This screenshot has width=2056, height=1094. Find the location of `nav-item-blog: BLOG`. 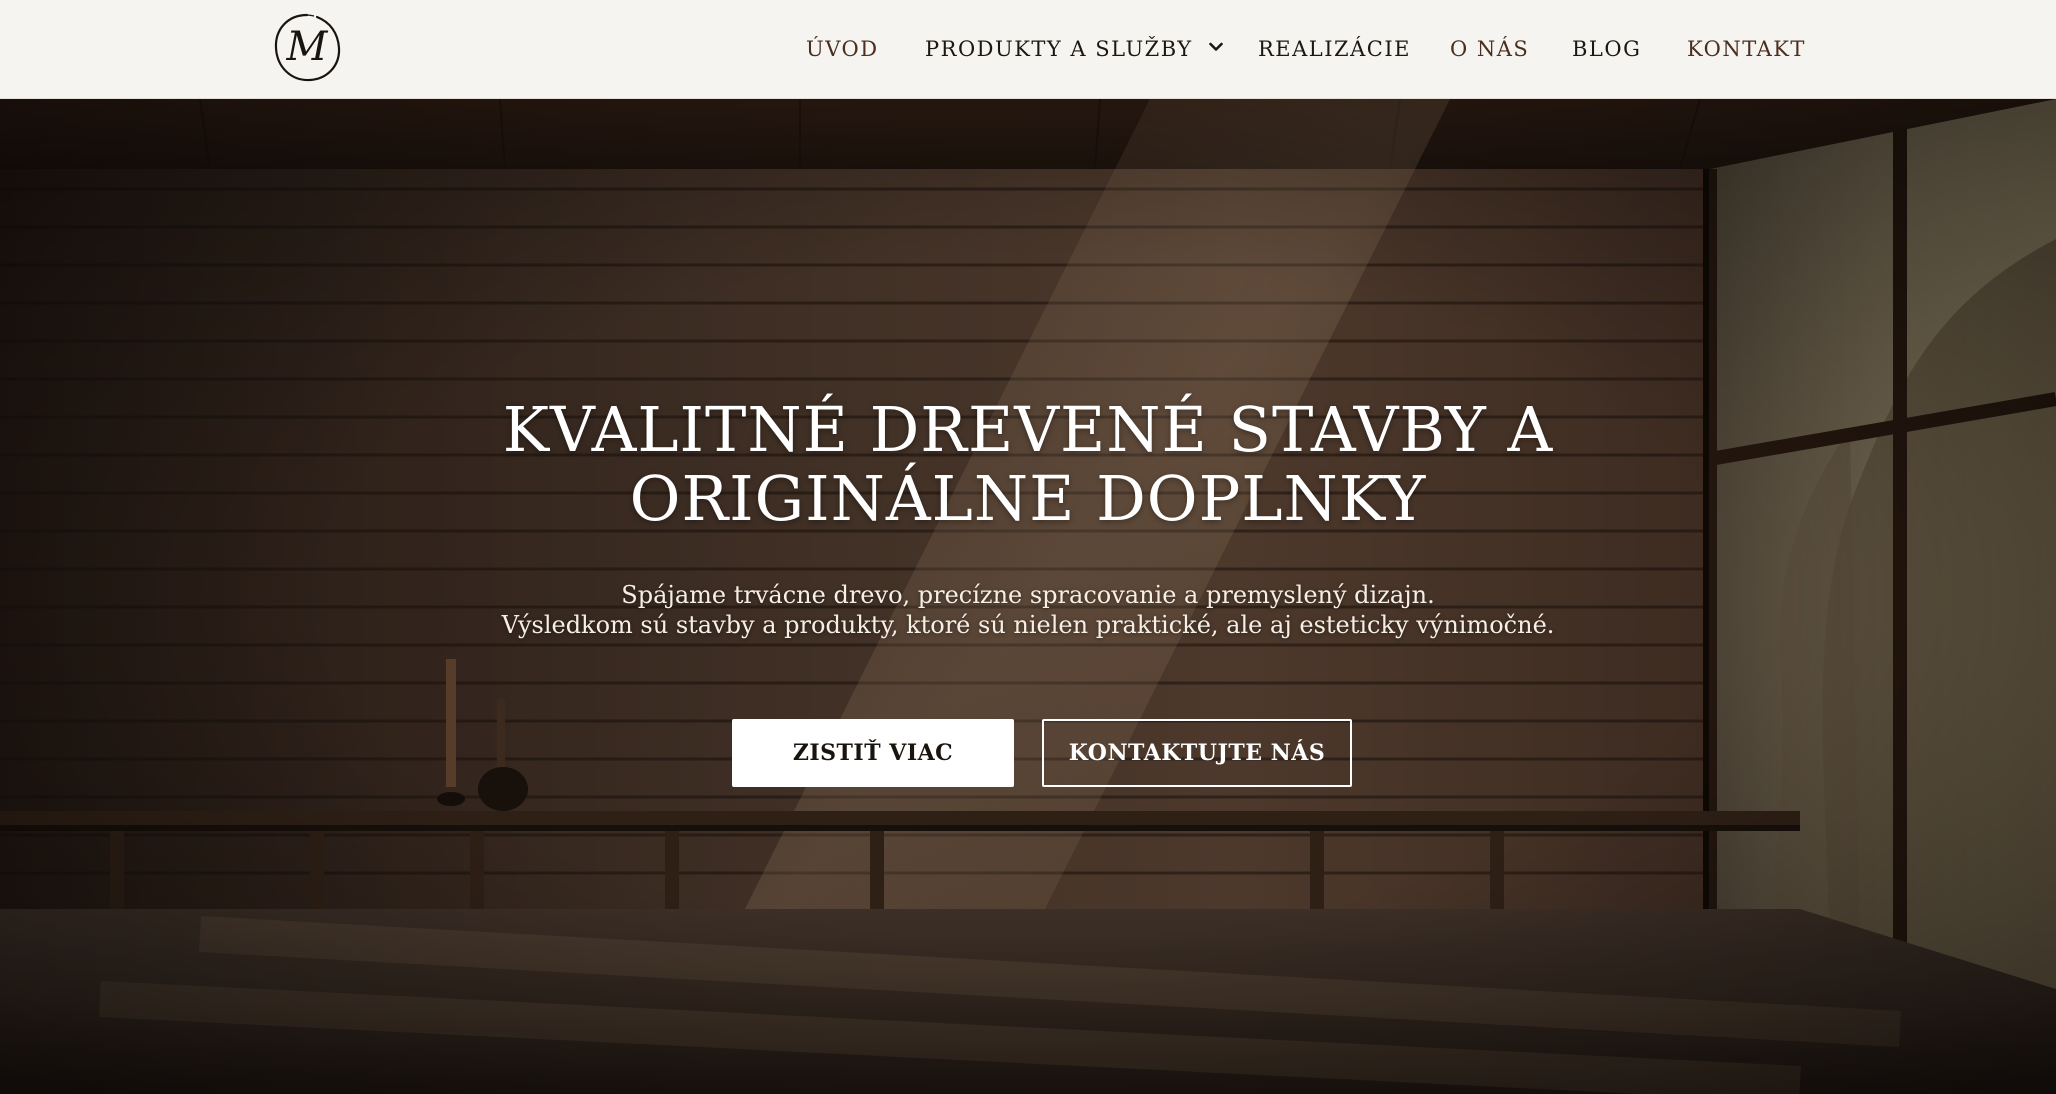

nav-item-blog: BLOG is located at coordinates (1606, 49).